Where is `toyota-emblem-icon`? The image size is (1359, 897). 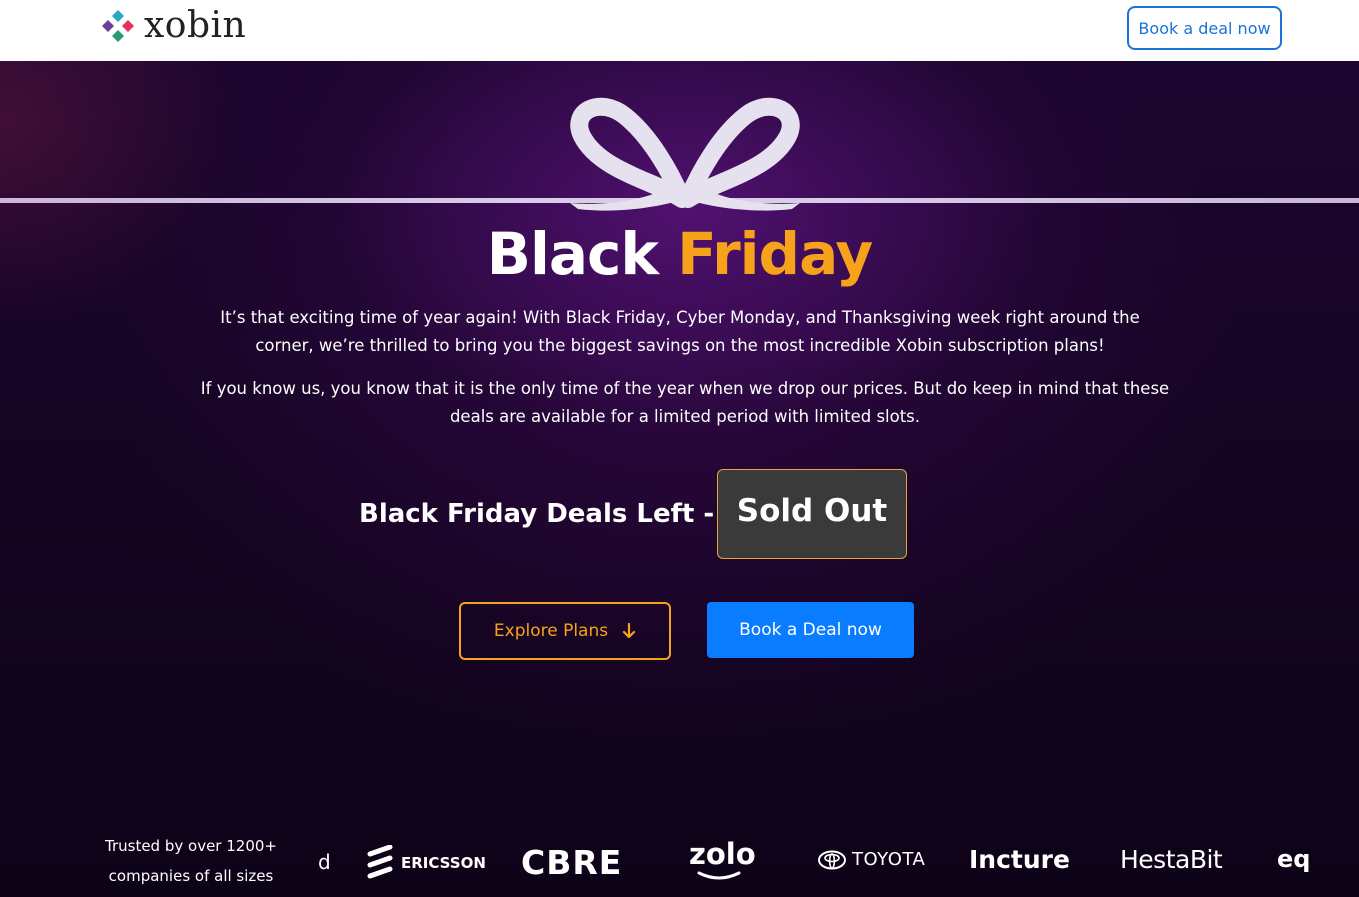
toyota-emblem-icon is located at coordinates (832, 859).